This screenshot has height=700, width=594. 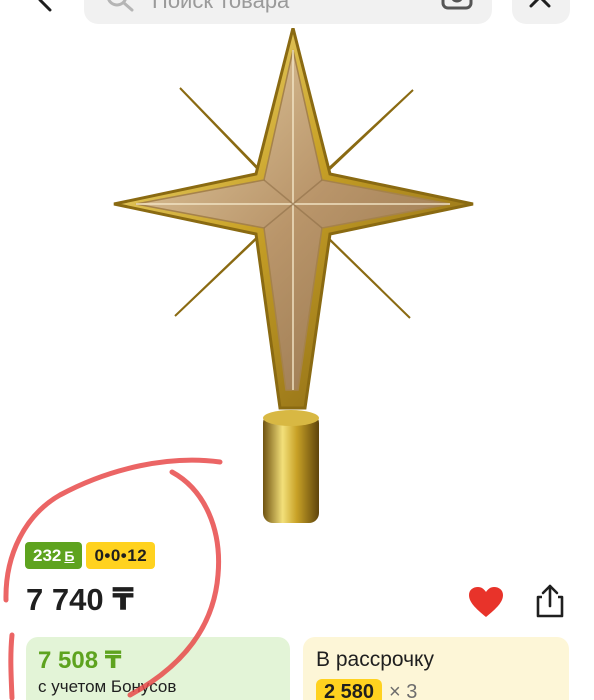 I want to click on bonus-amount: 232, so click(x=47, y=555).